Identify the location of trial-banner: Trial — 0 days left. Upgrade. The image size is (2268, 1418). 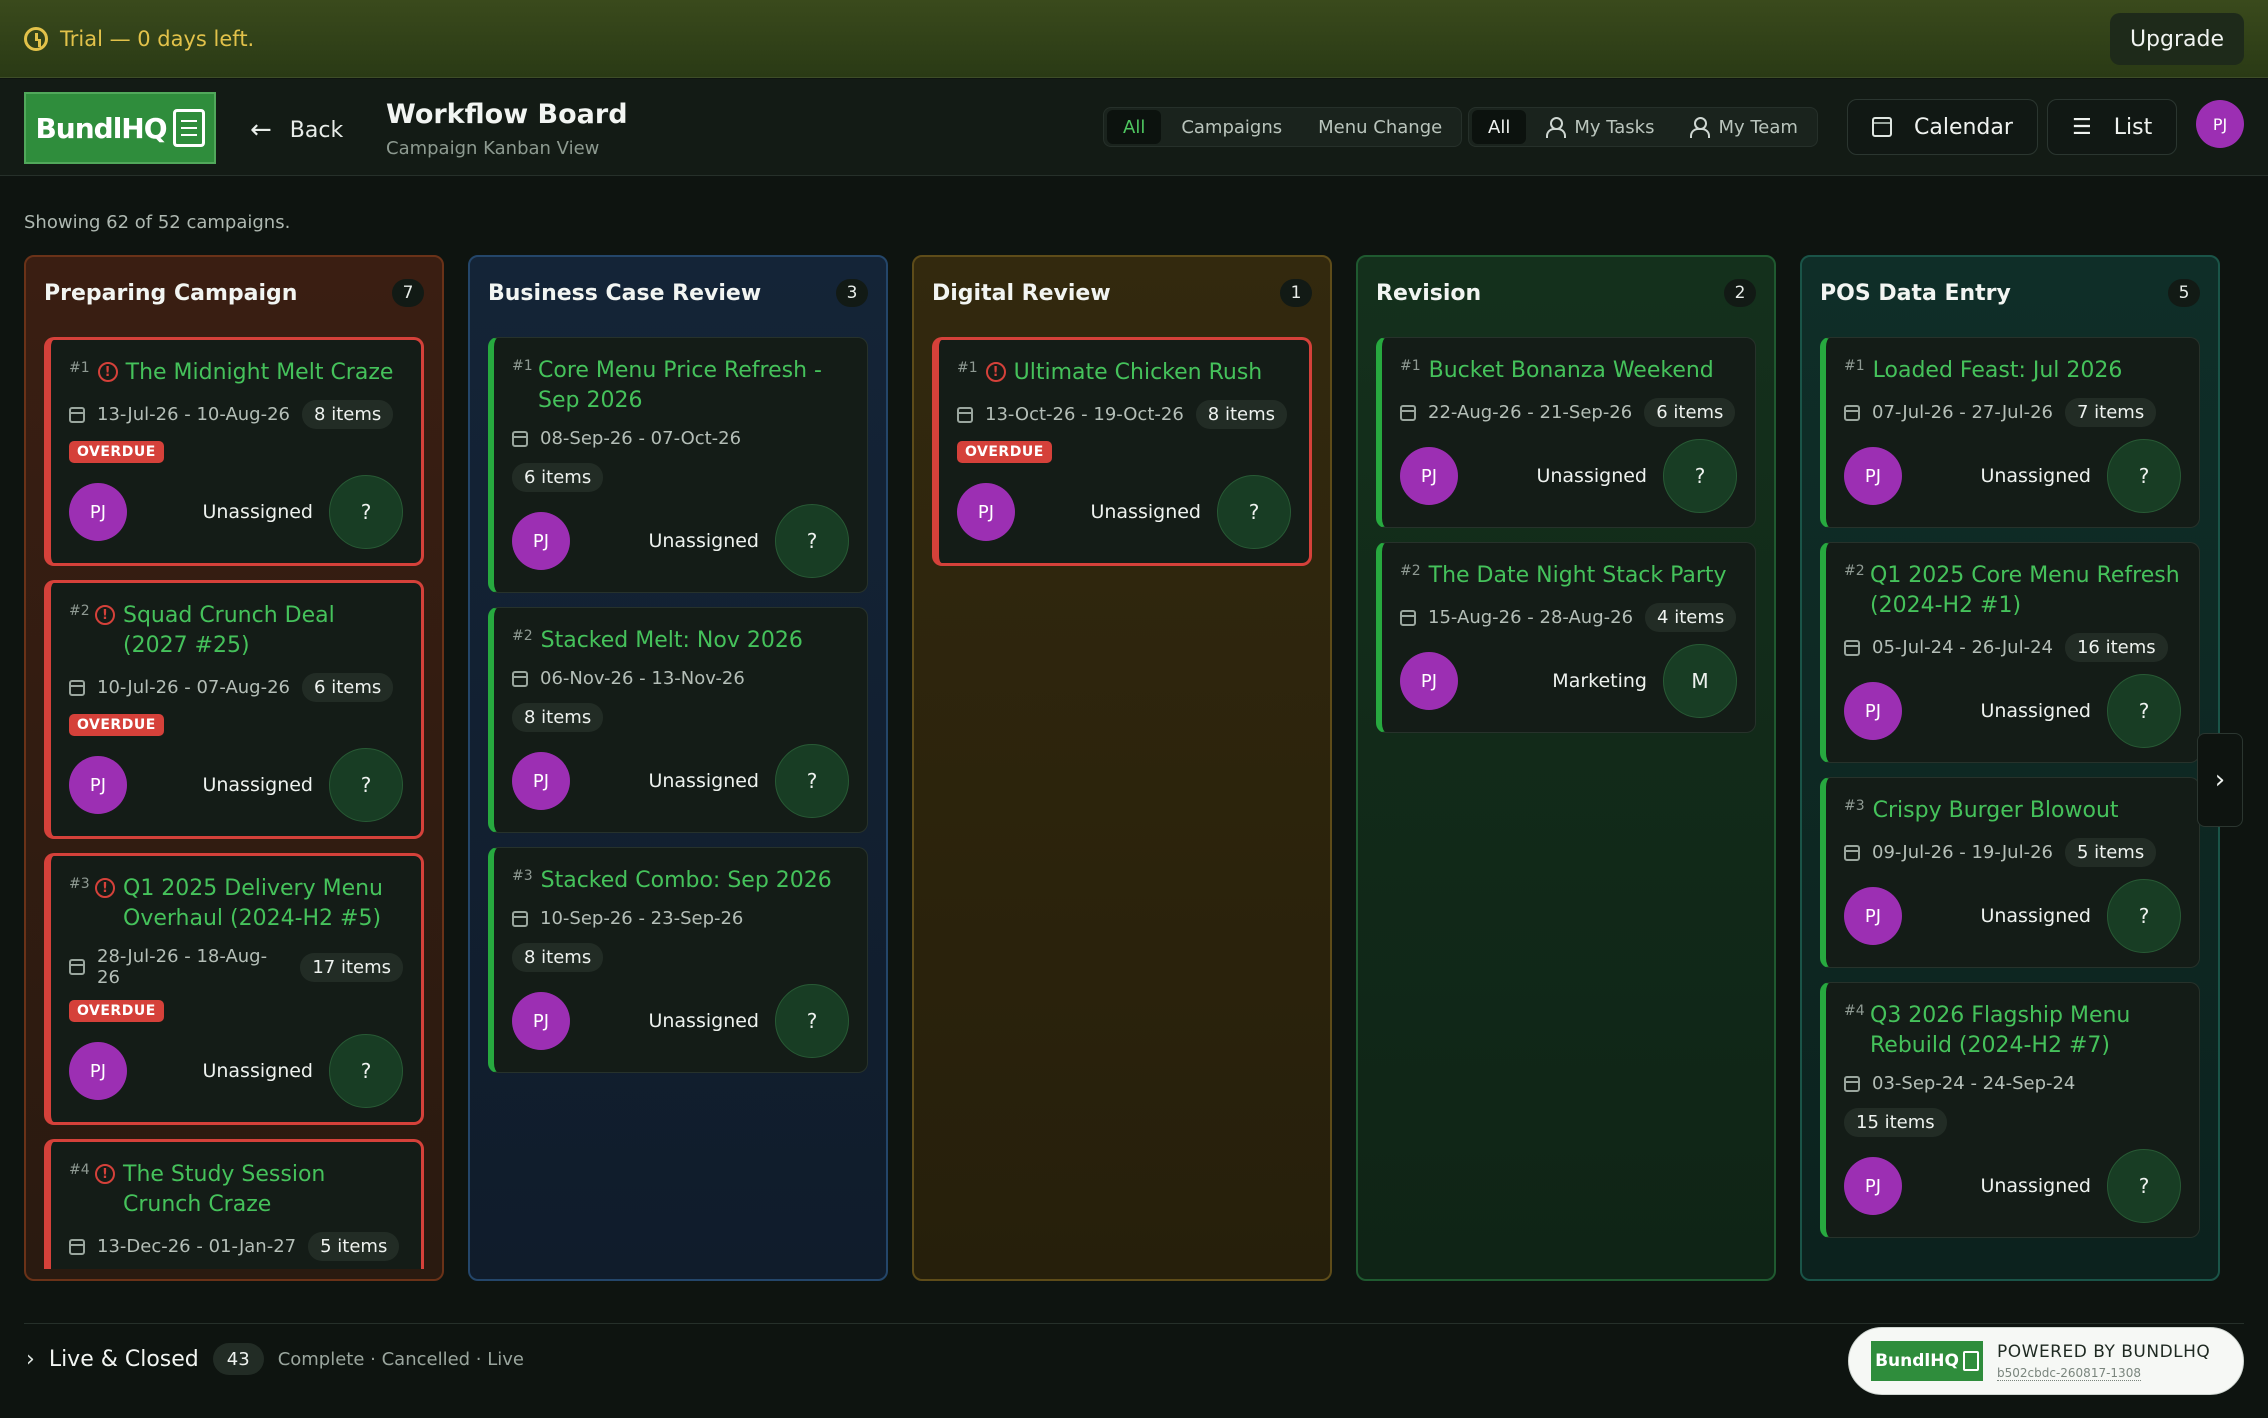
(1134, 39).